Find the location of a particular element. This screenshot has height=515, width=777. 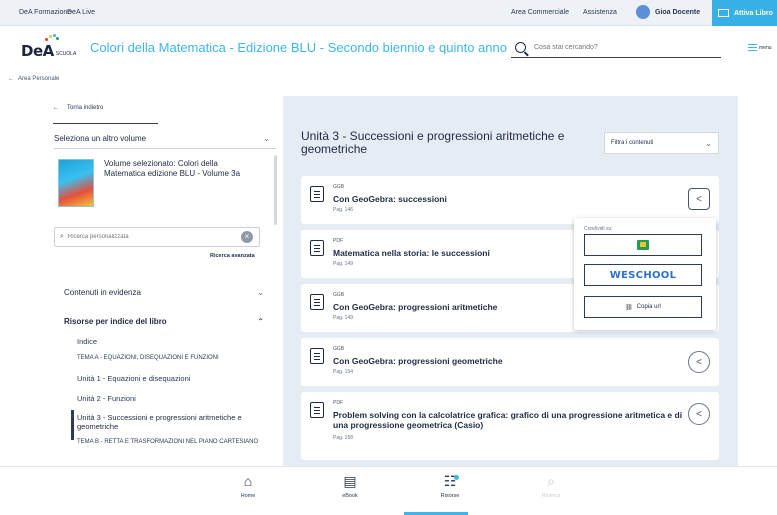

nav-ebook: ▤ eBook is located at coordinates (350, 486).